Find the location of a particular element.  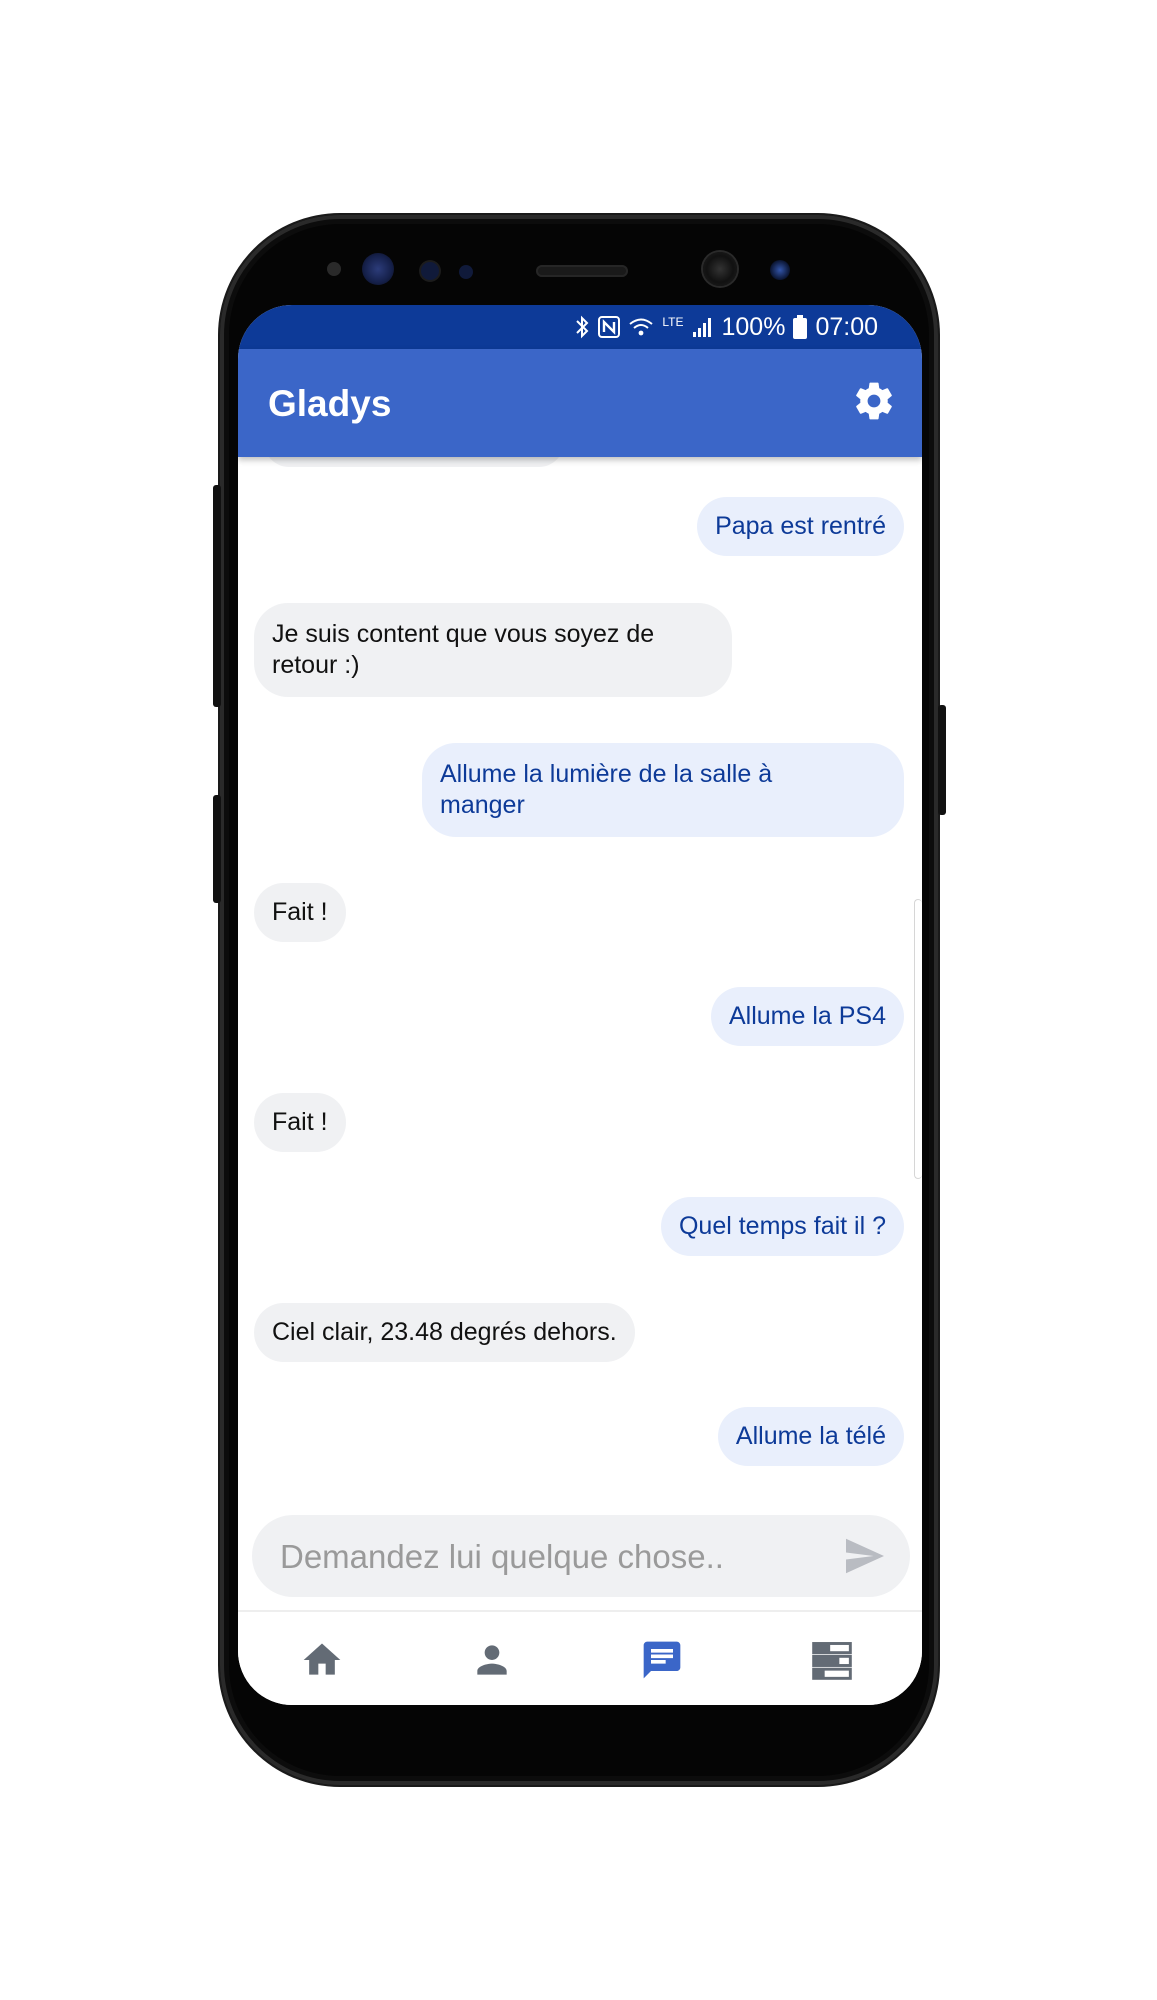

message-bubble-user: Allume la lumière de la salle à manger is located at coordinates (663, 790).